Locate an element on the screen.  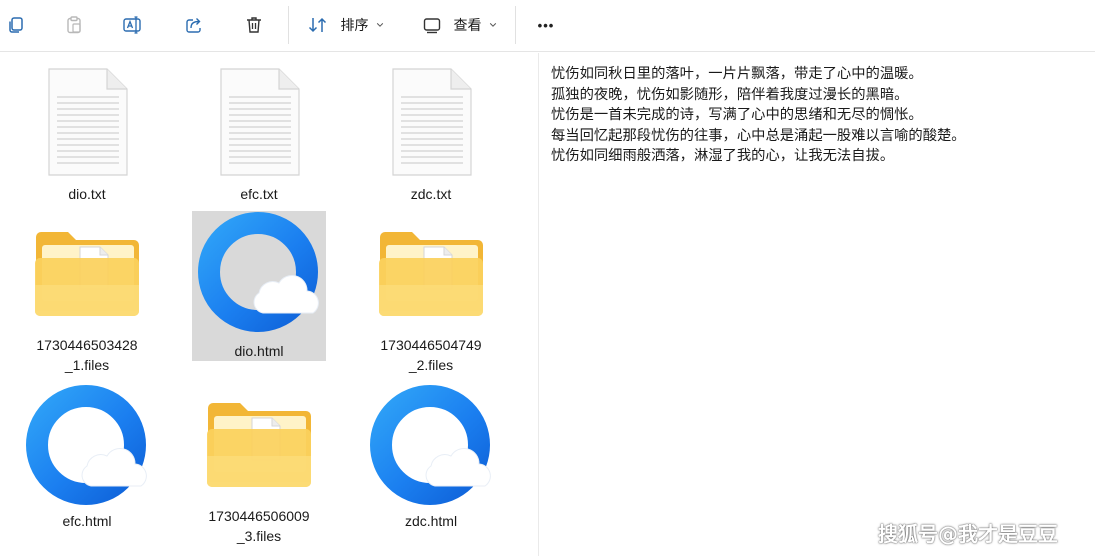
file-item: zdc.html is located at coordinates (431, 457).